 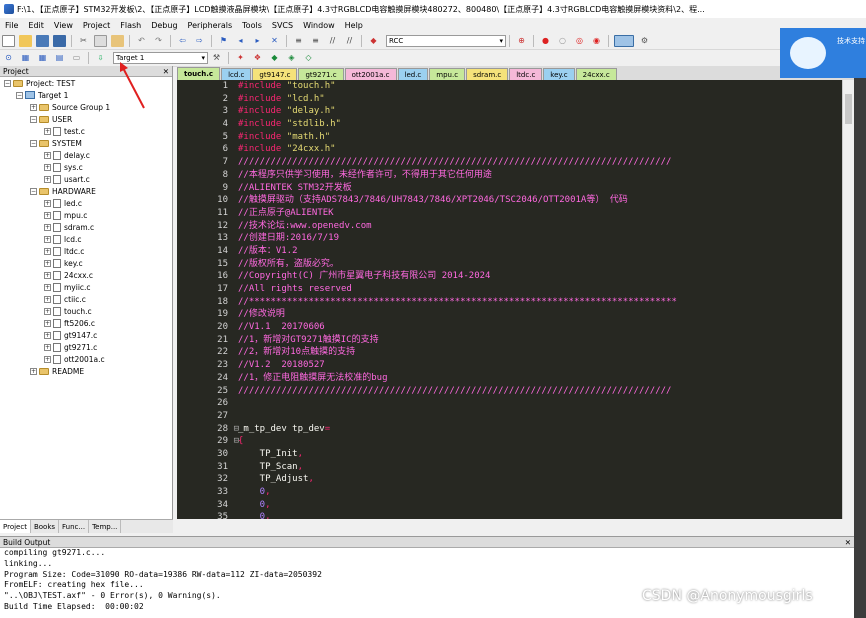 What do you see at coordinates (86, 287) in the screenshot?
I see `tree-row: + myiic.c` at bounding box center [86, 287].